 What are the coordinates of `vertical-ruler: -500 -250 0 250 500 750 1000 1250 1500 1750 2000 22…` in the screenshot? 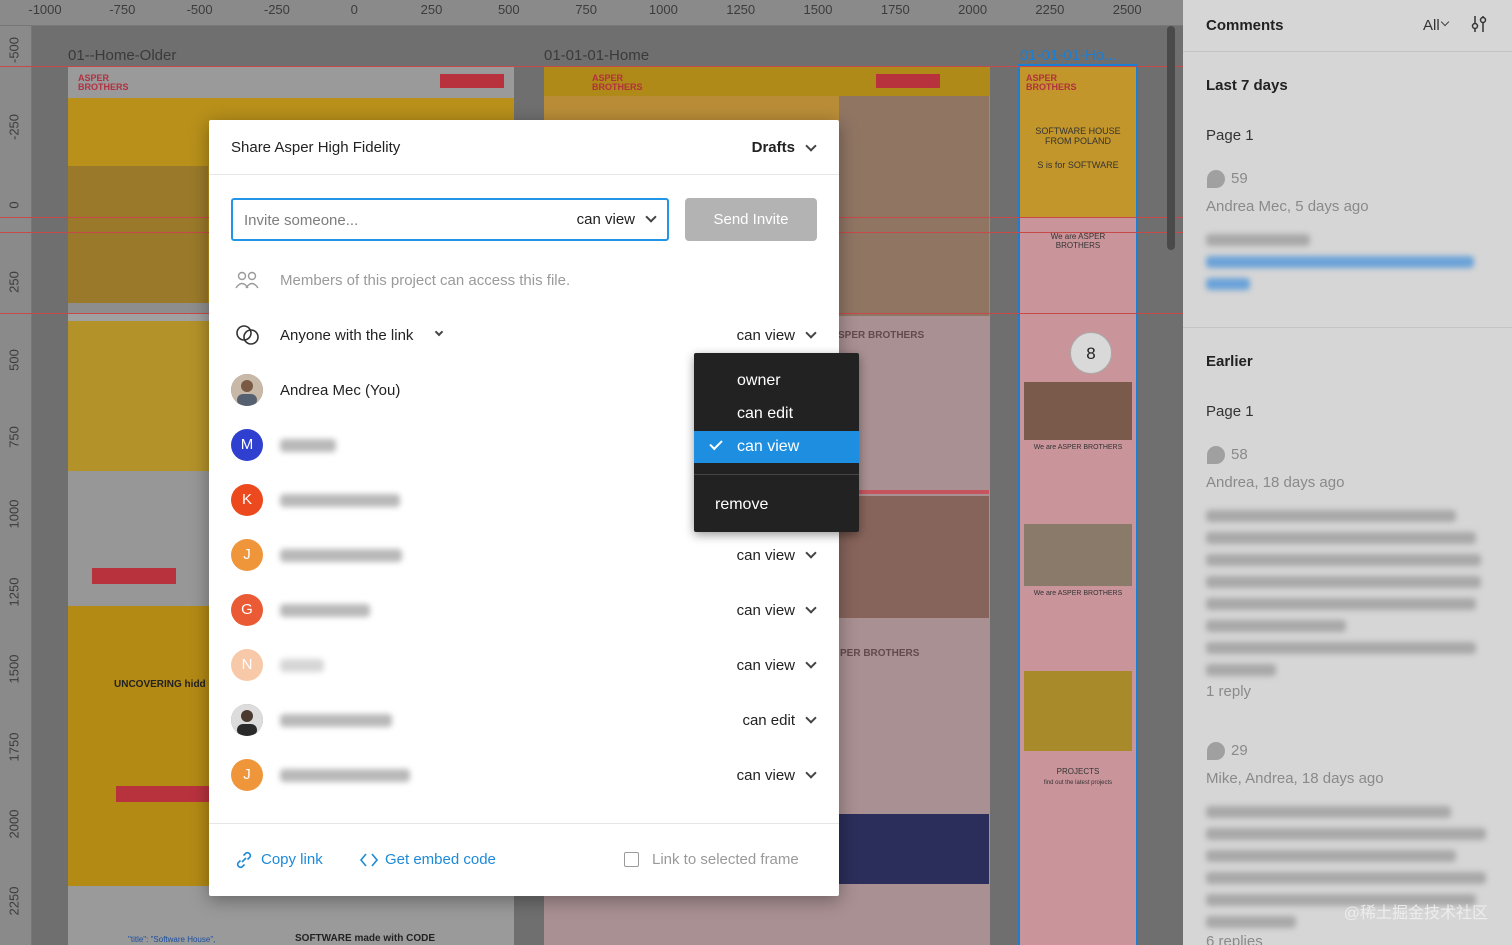 It's located at (16, 485).